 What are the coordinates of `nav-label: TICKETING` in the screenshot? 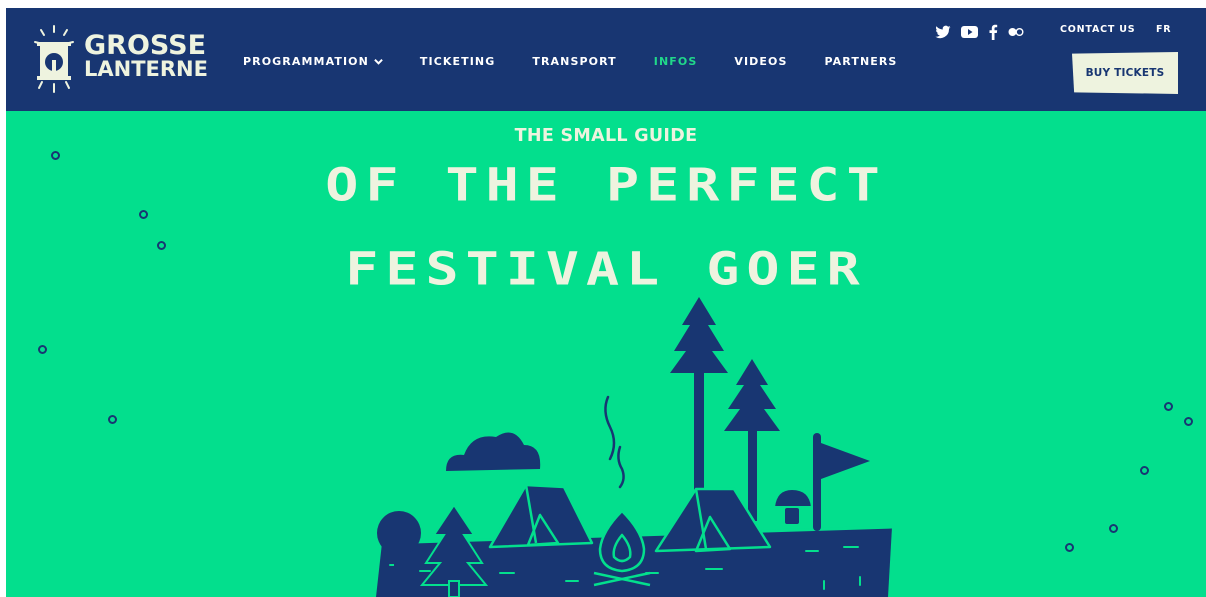 It's located at (457, 61).